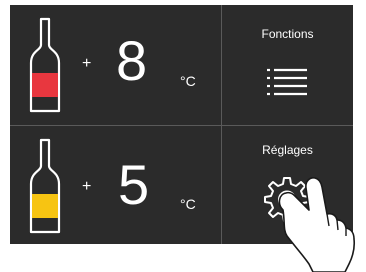 The image size is (366, 272). What do you see at coordinates (287, 199) in the screenshot?
I see `gear-icon` at bounding box center [287, 199].